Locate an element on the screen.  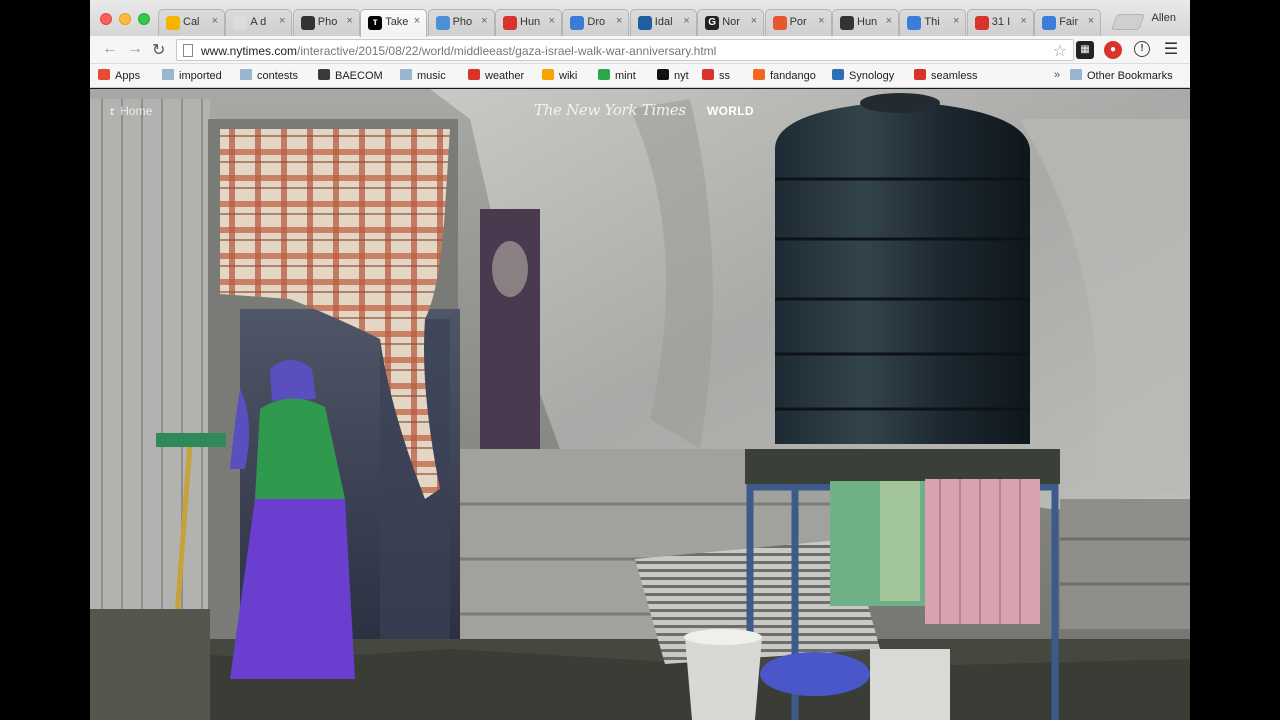
other-bookmarks: Other Bookmarks is located at coordinates (1121, 75).